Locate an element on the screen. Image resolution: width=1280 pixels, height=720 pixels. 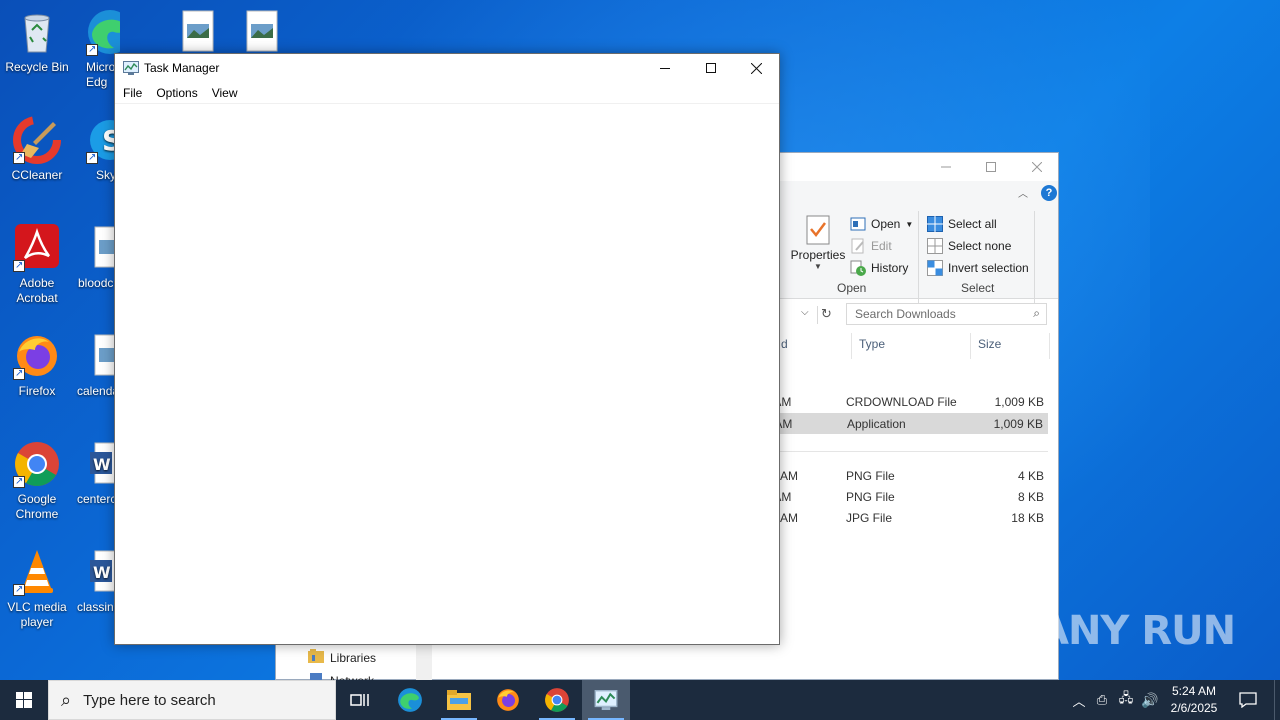
notification-center-button is located at coordinates (1248, 700).